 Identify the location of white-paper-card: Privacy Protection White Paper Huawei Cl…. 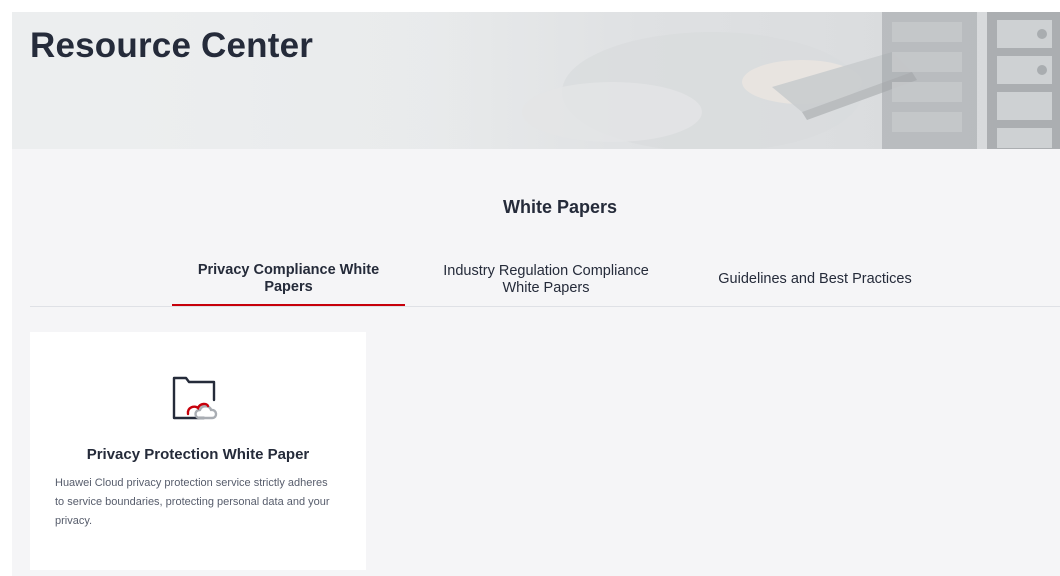
(198, 451).